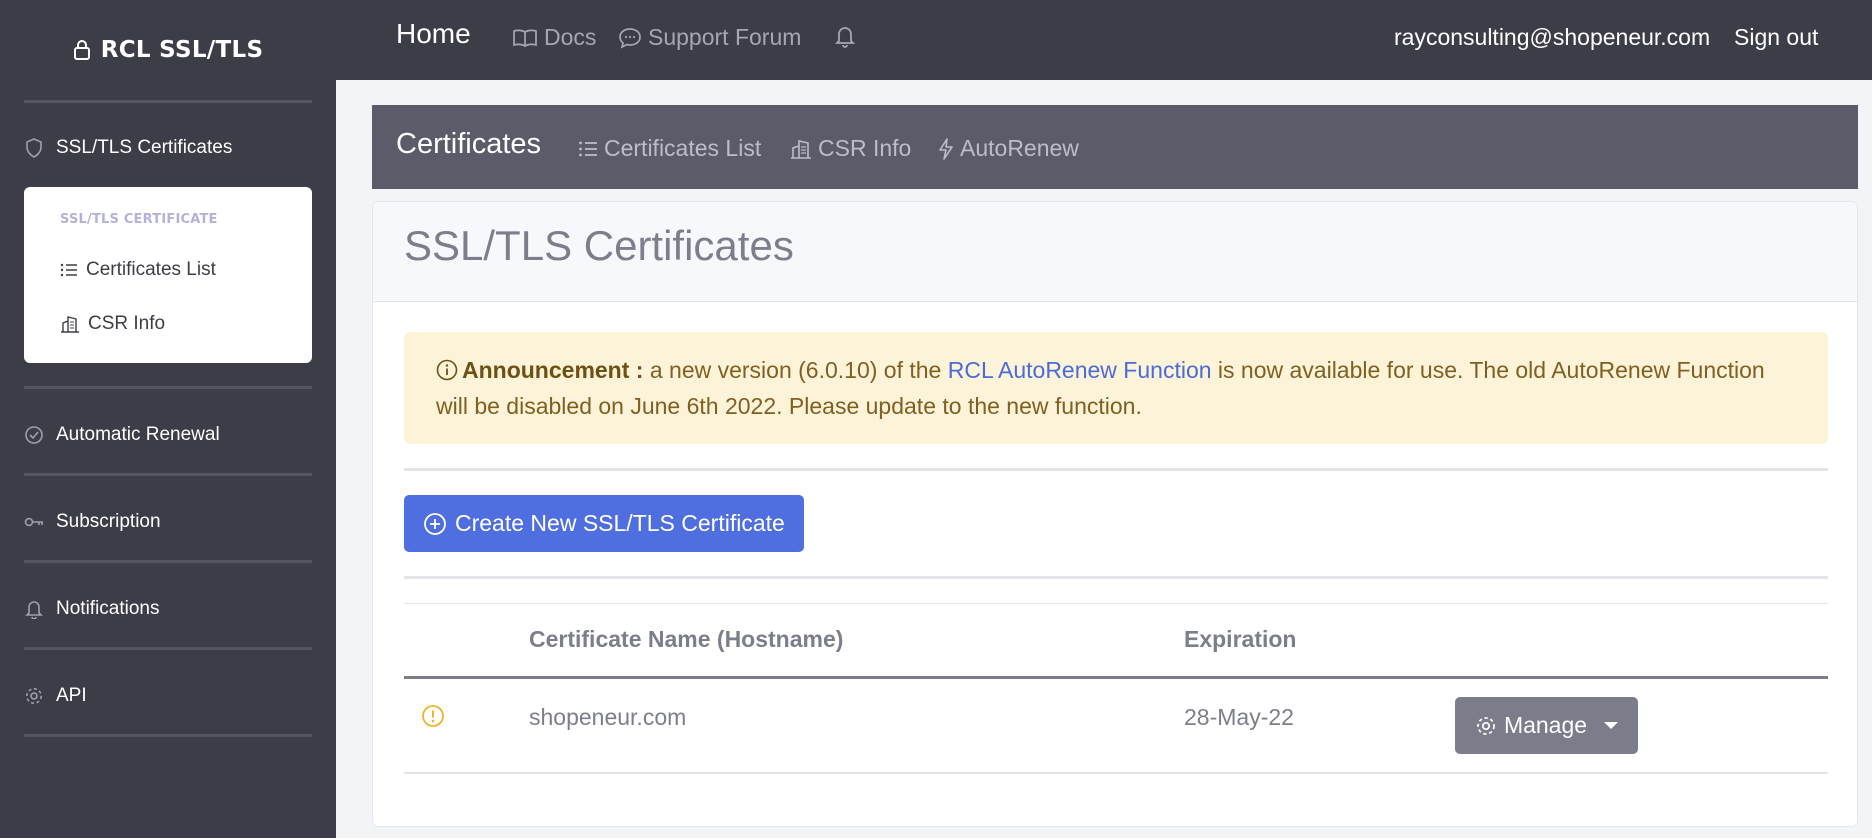 The width and height of the screenshot is (1872, 838). What do you see at coordinates (620, 523) in the screenshot?
I see `create-button-label: Create New SSL/TLS Certificate` at bounding box center [620, 523].